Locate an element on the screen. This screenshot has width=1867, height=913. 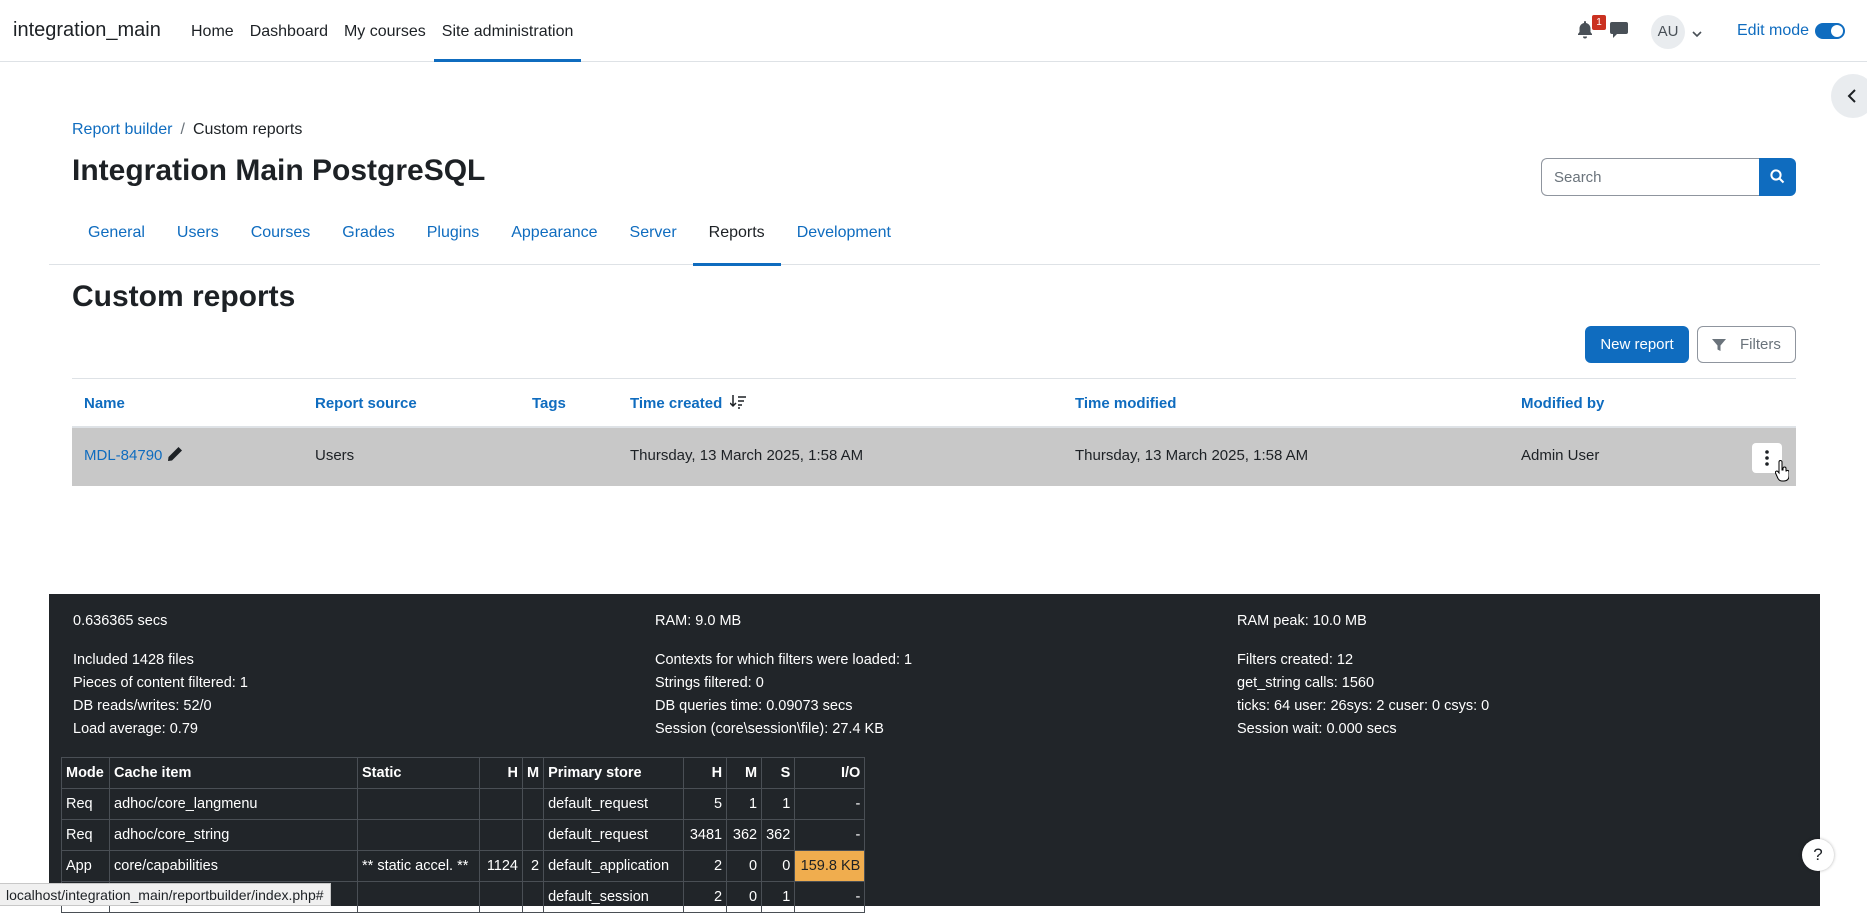
cache-cell: adhoc/core_langmenu is located at coordinates (233, 804).